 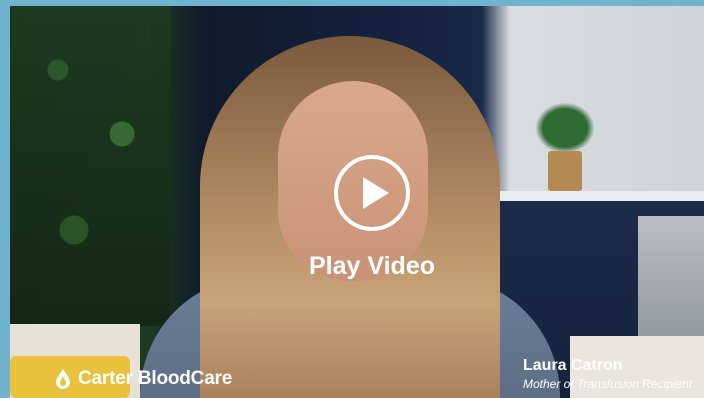 What do you see at coordinates (376, 193) in the screenshot?
I see `play-icon` at bounding box center [376, 193].